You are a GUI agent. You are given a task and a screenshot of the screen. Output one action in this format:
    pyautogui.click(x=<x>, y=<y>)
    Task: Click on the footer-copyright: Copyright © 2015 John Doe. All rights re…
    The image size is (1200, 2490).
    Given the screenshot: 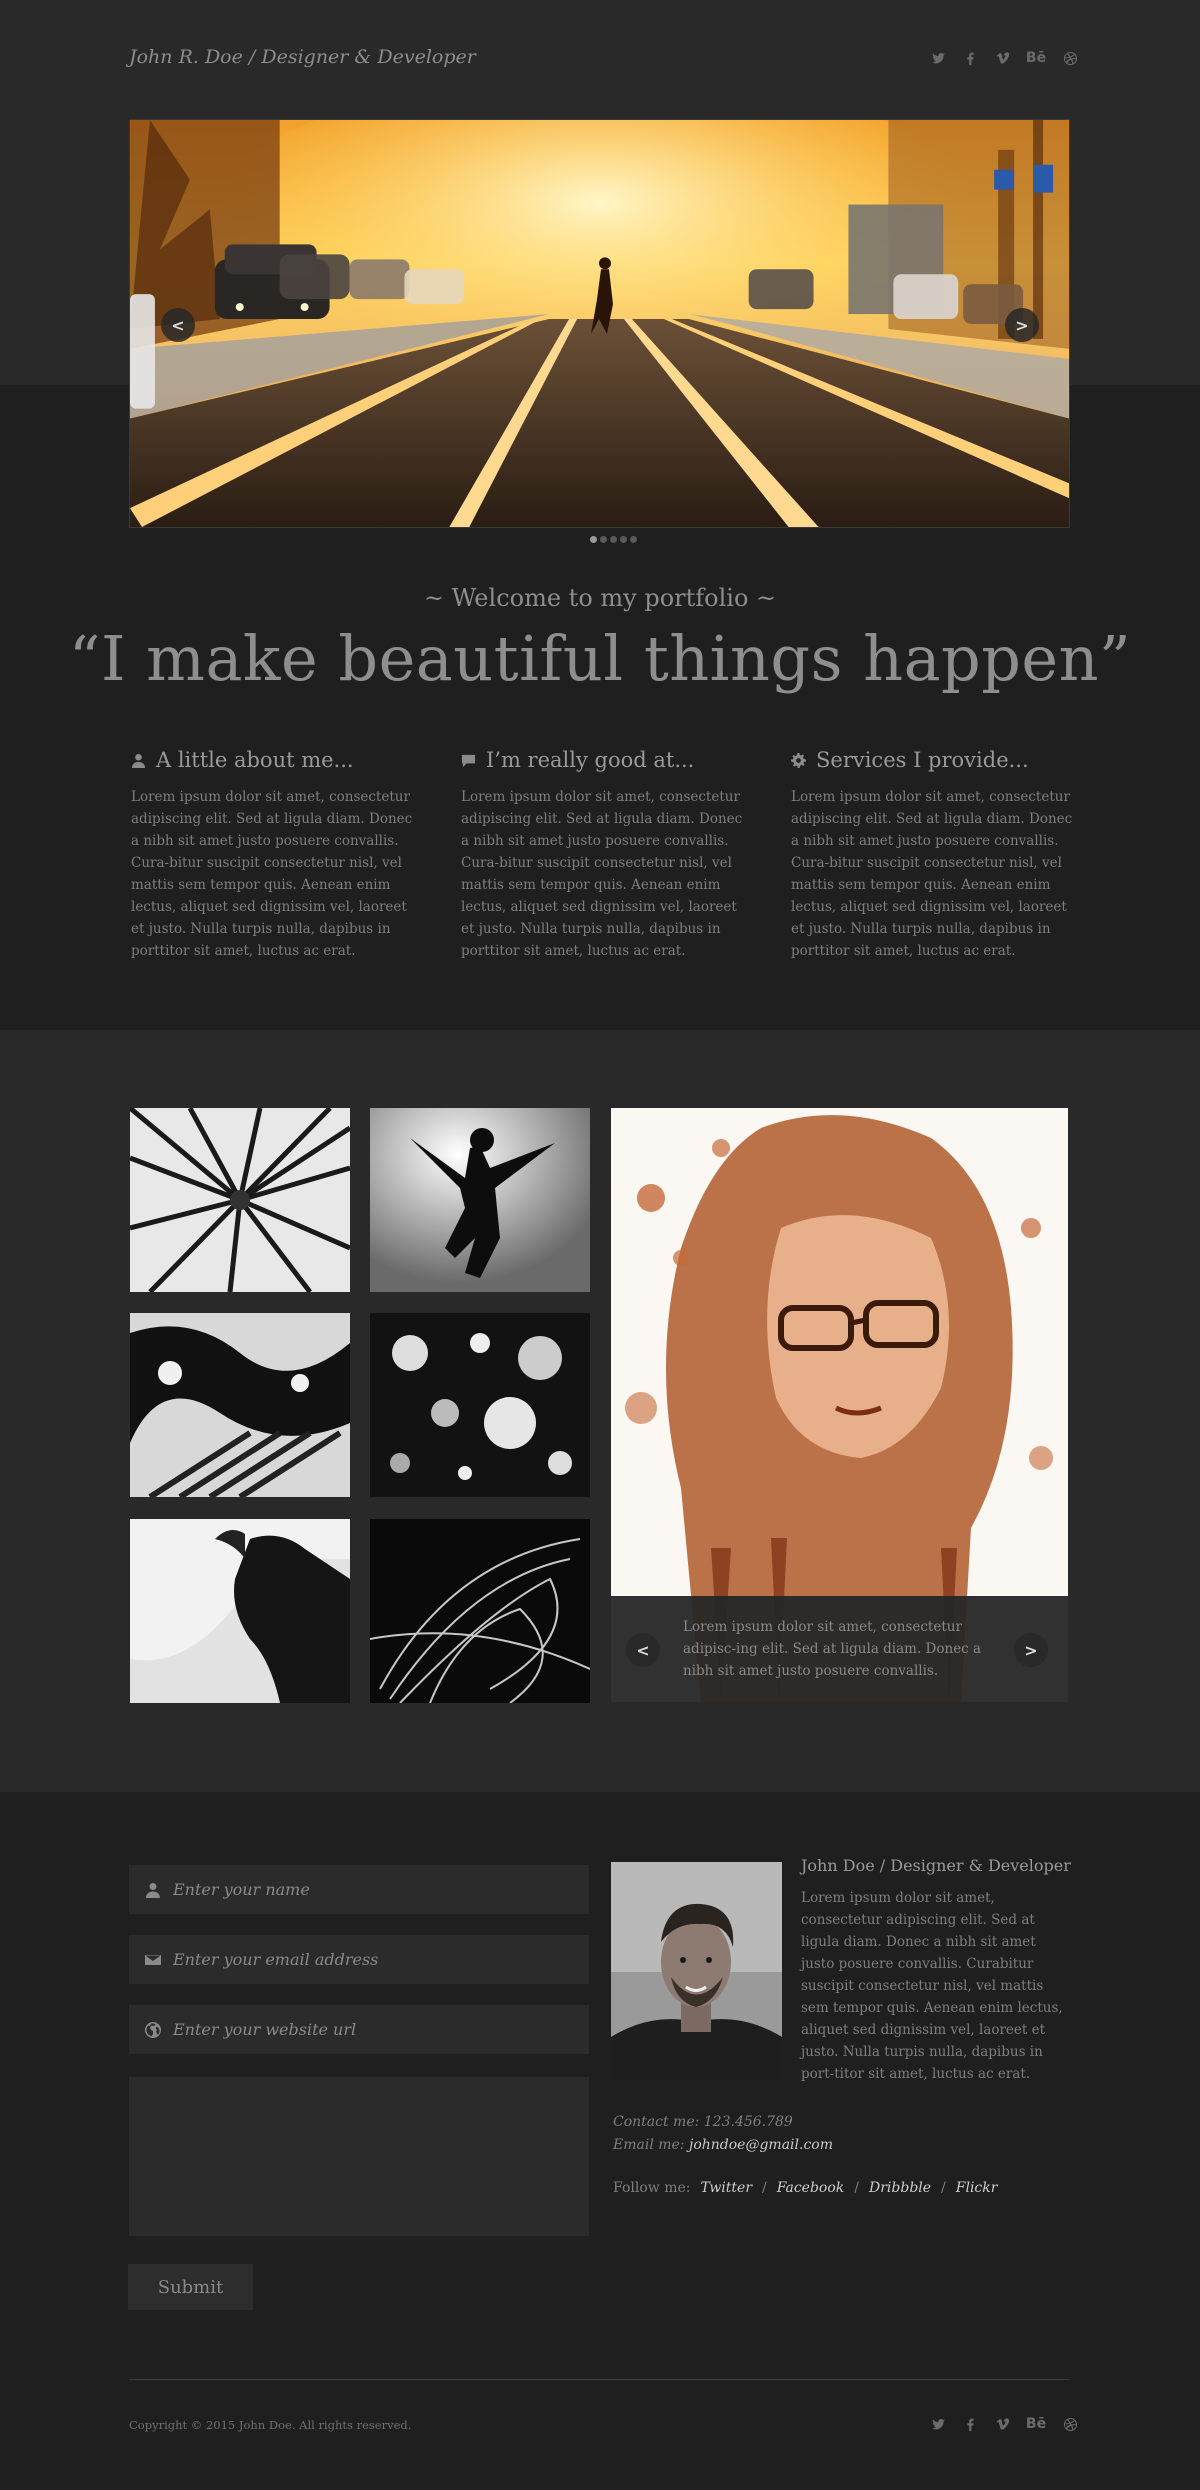 What is the action you would take?
    pyautogui.click(x=270, y=2425)
    